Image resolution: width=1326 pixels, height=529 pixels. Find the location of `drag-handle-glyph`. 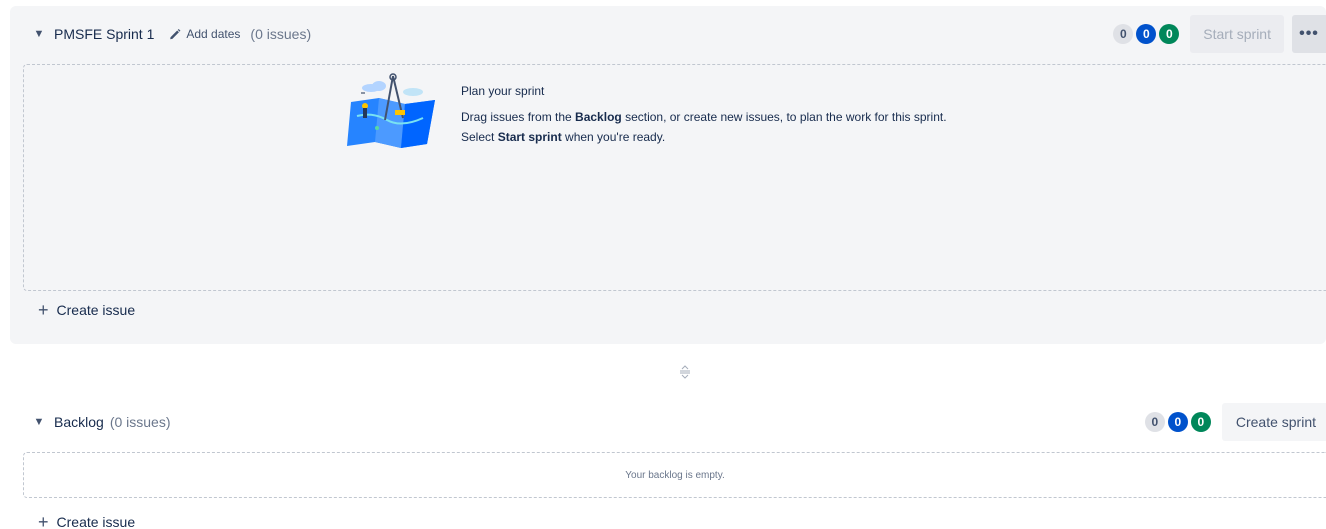

drag-handle-glyph is located at coordinates (685, 372).